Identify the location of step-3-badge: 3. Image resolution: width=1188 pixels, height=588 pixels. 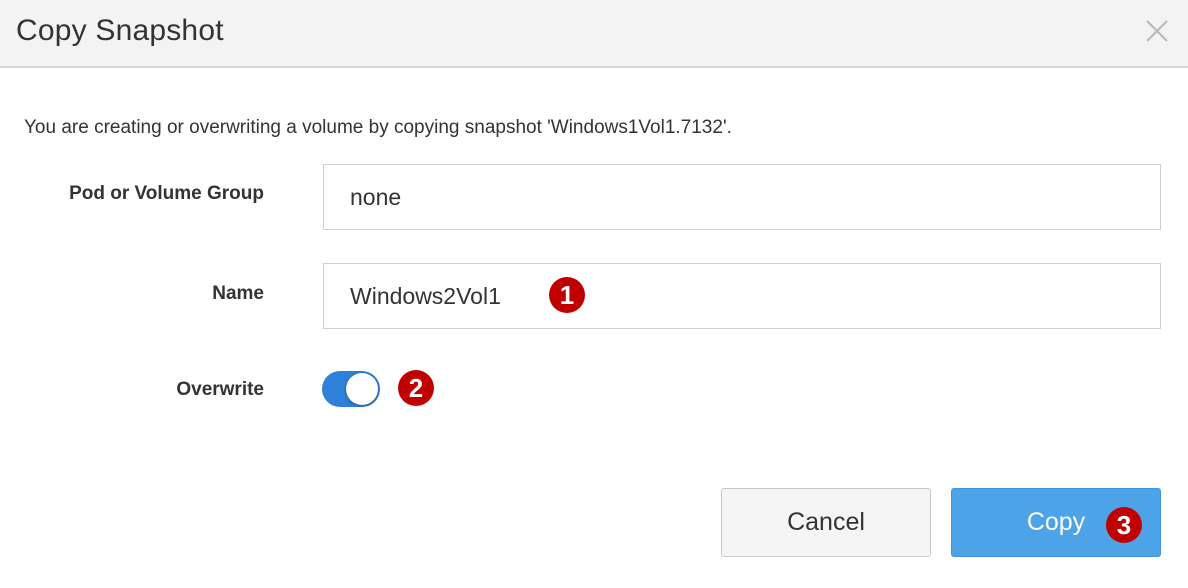
(1124, 525).